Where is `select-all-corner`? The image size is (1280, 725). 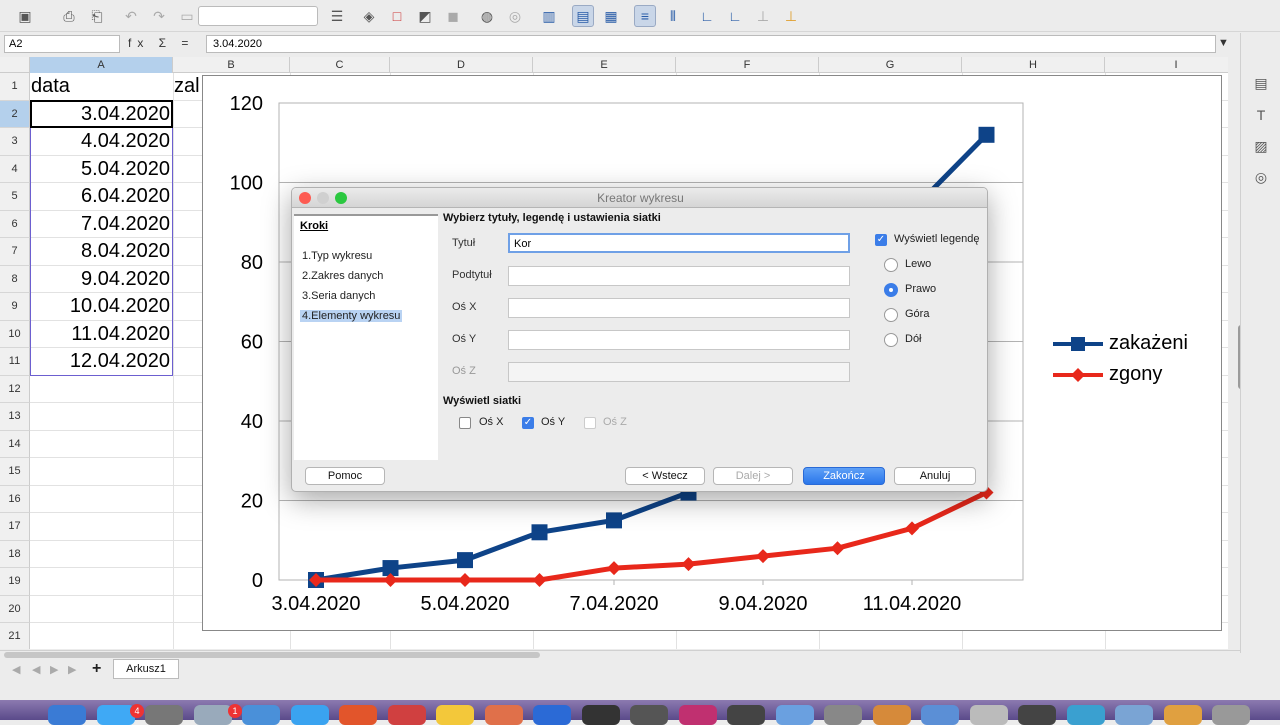
select-all-corner is located at coordinates (15, 65).